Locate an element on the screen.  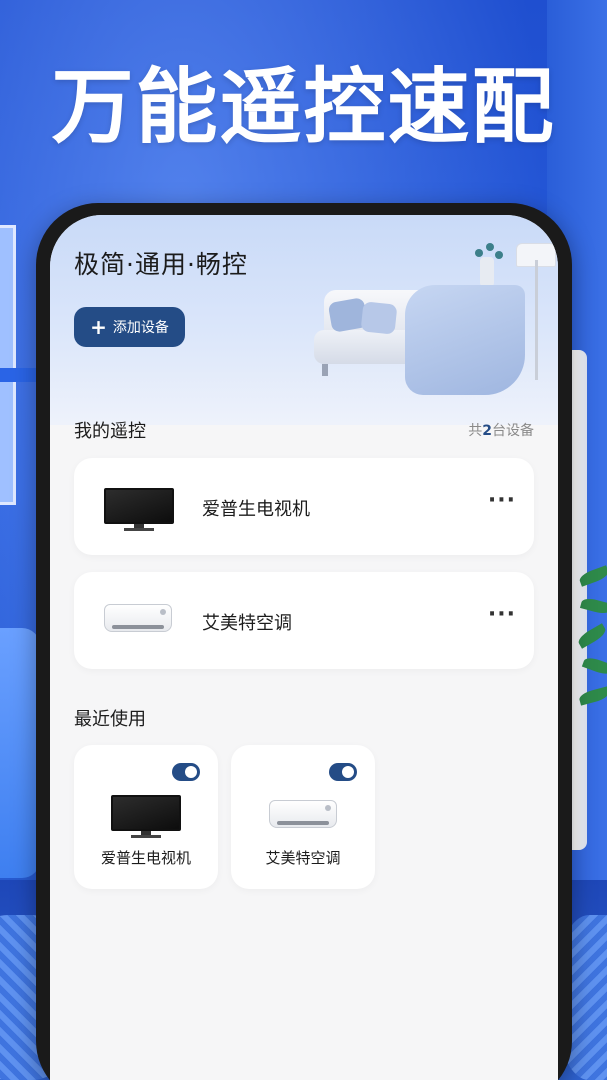
promo-headline: 万能遥控速配 is located at coordinates (303, 107).